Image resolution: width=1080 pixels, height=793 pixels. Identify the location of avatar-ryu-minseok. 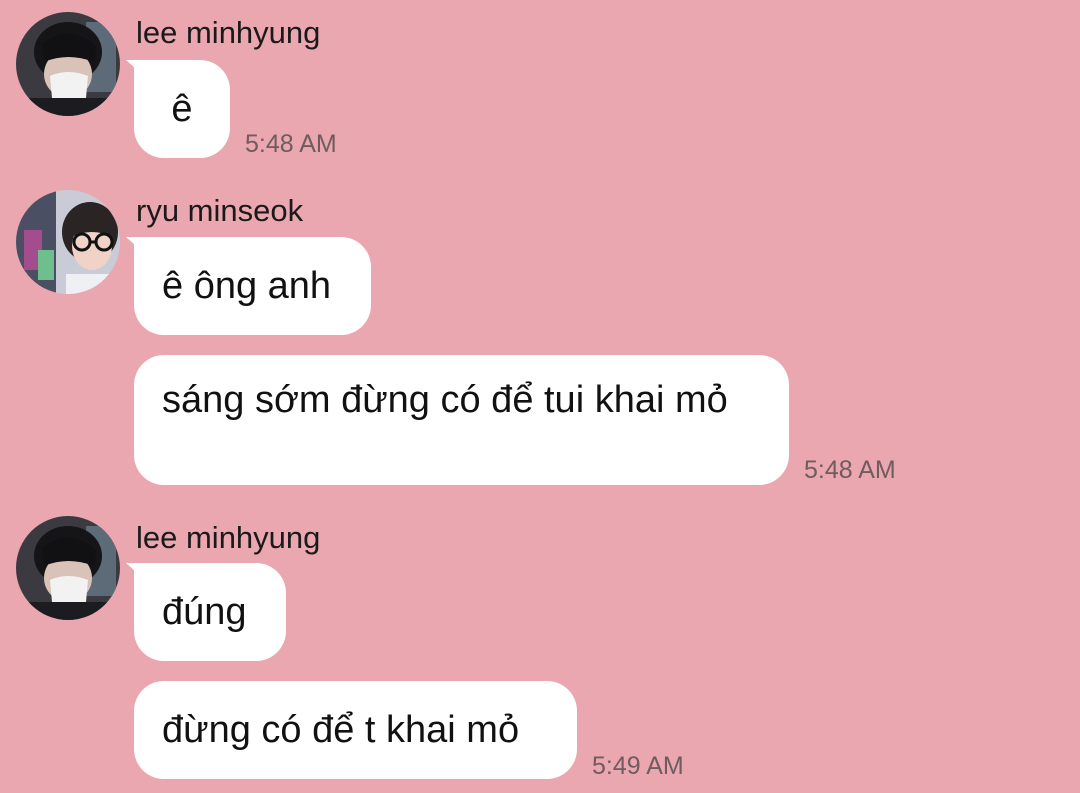
(68, 242).